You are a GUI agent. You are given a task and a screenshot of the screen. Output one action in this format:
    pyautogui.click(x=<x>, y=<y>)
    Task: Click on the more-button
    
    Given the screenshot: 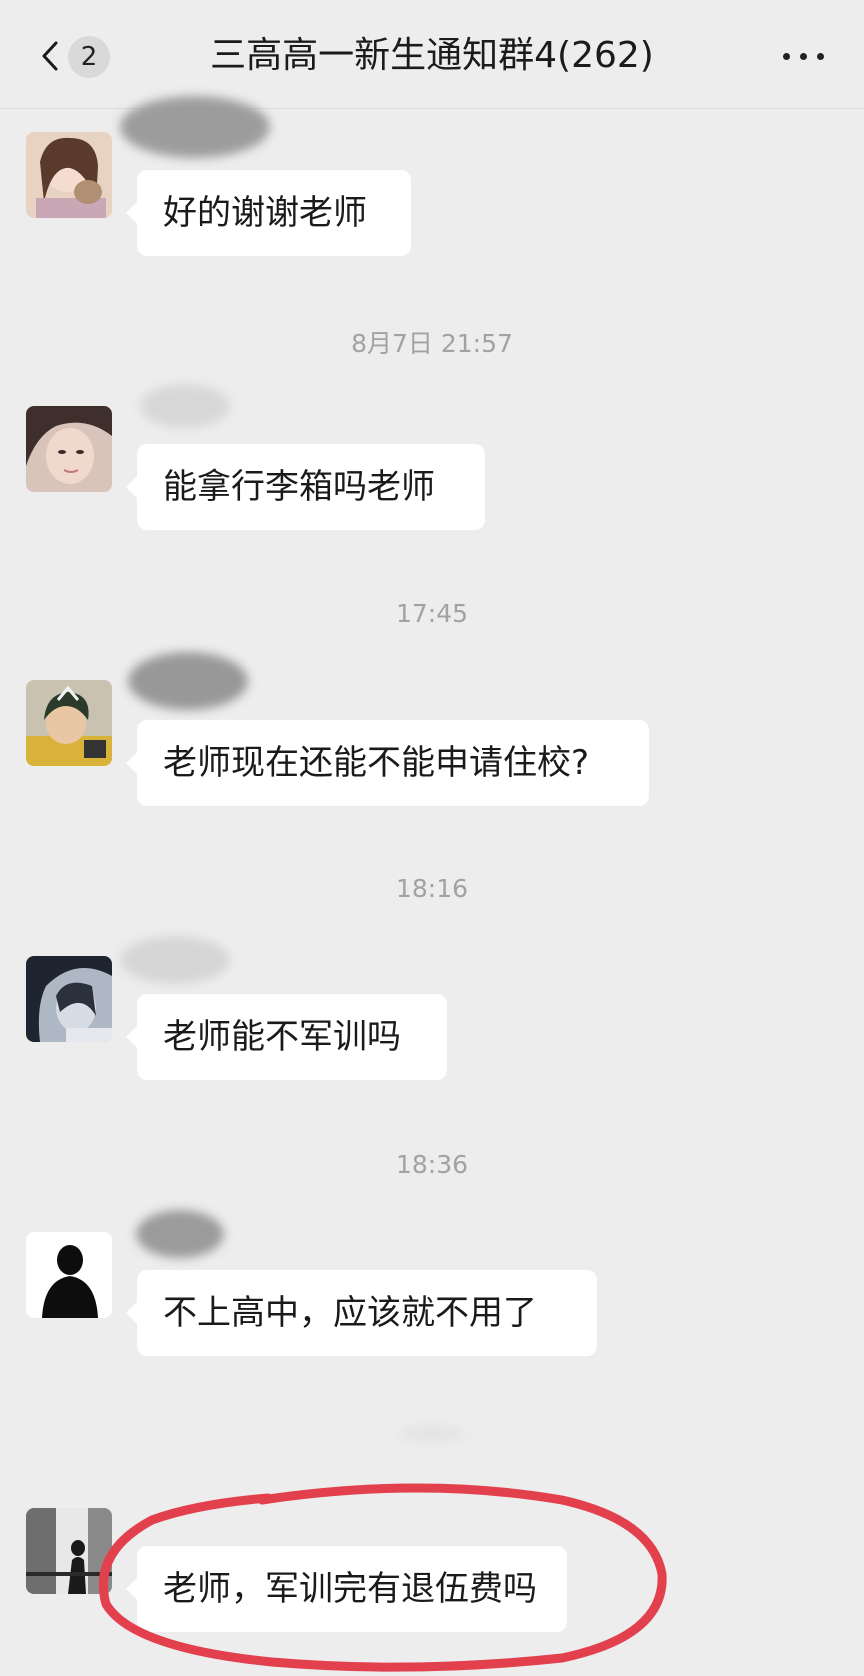 What is the action you would take?
    pyautogui.click(x=804, y=56)
    